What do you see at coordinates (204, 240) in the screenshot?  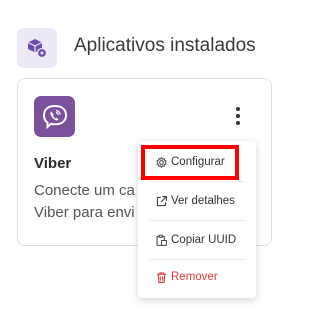 I see `menu-item-label: Copiar UUID` at bounding box center [204, 240].